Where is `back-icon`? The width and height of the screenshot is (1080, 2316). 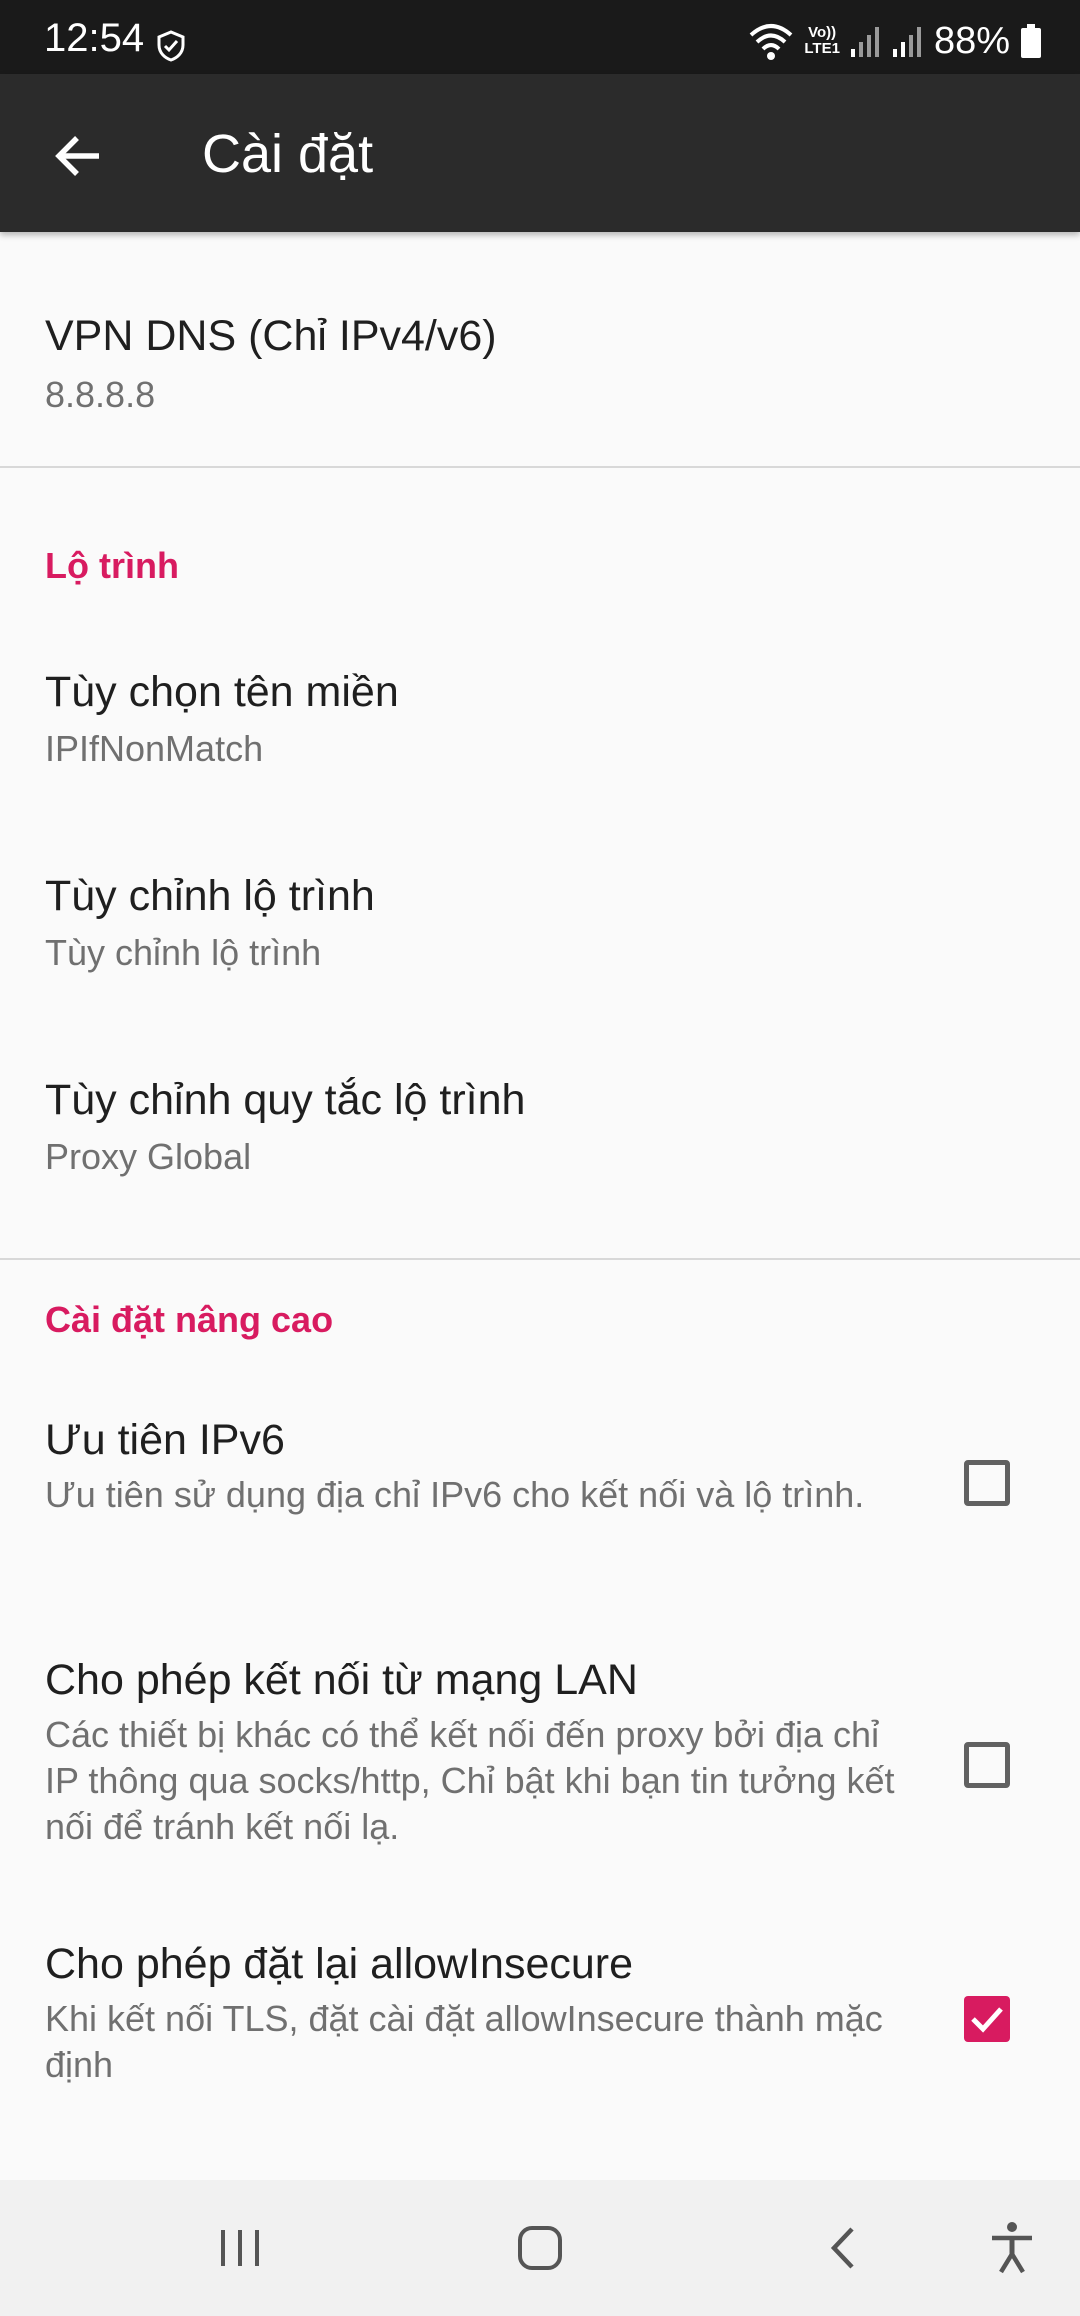 back-icon is located at coordinates (842, 2248).